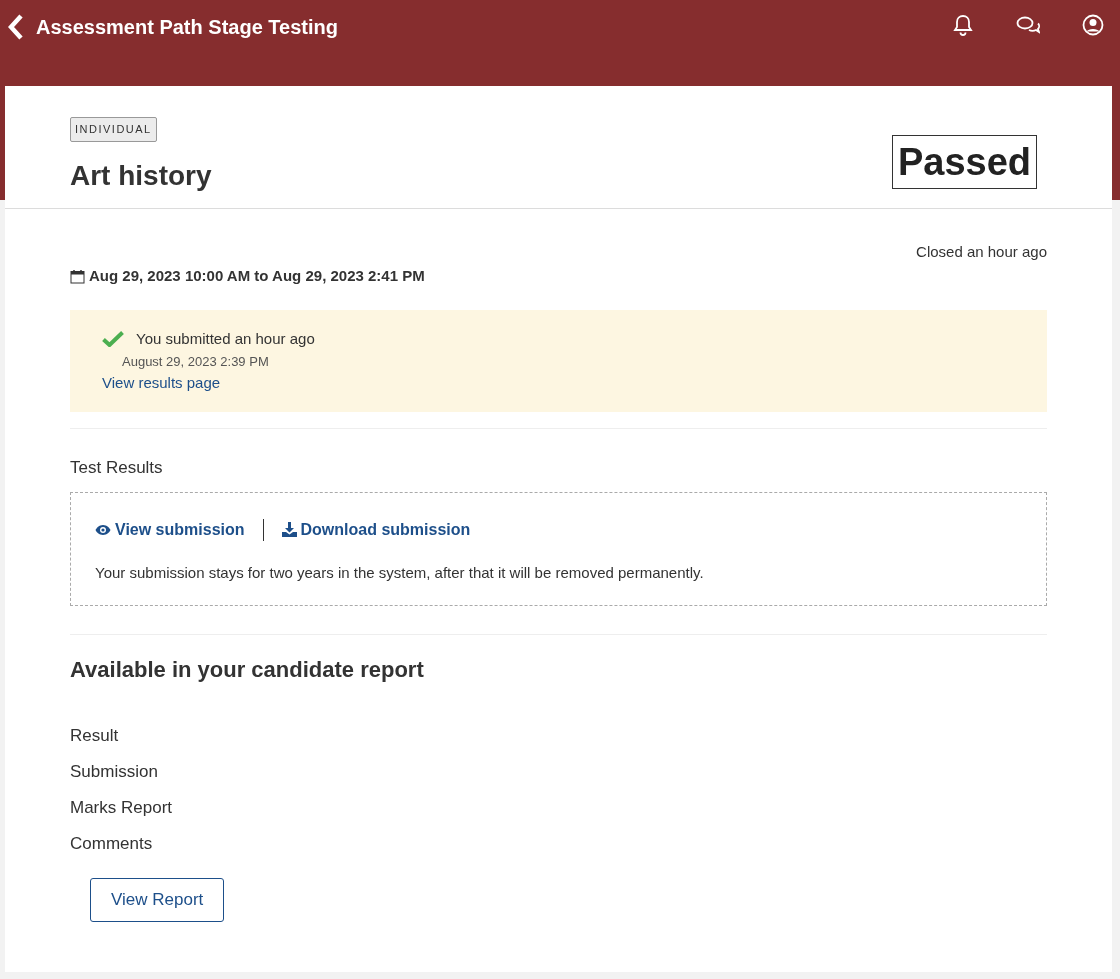  Describe the element at coordinates (247, 670) in the screenshot. I see `report-heading: Available in your candidate report` at that location.